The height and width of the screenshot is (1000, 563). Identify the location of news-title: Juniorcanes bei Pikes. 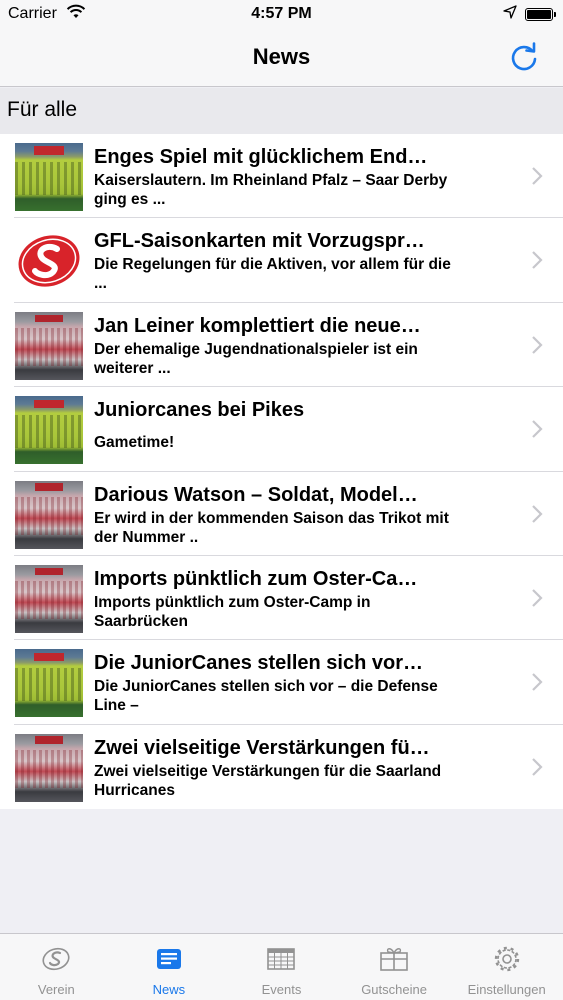
(199, 410).